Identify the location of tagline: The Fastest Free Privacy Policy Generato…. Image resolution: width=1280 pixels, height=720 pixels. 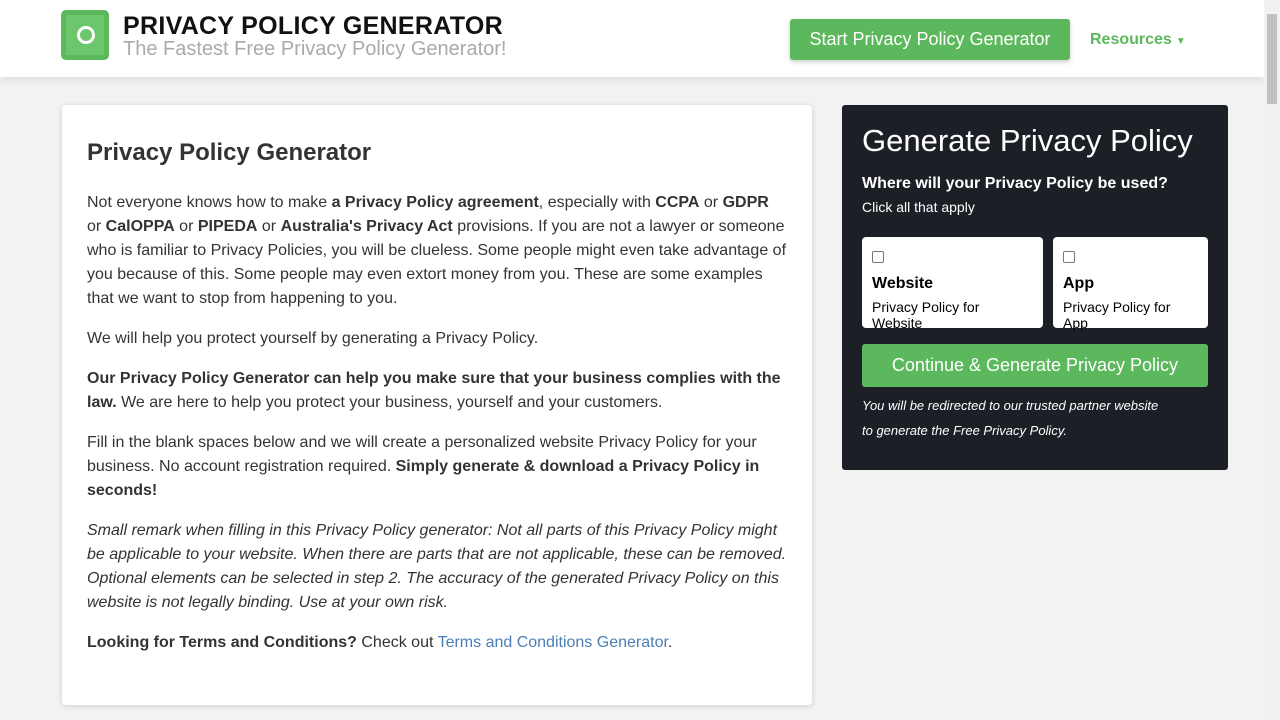
(315, 49).